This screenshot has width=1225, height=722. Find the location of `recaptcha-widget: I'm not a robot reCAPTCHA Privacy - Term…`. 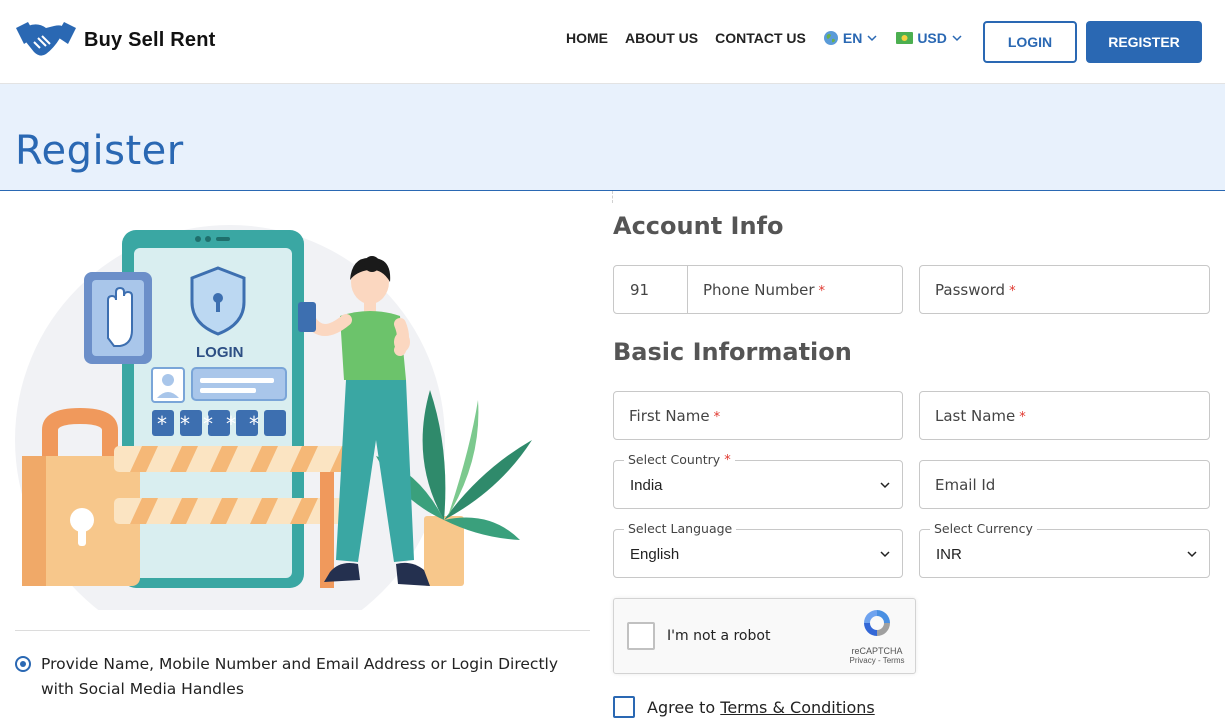

recaptcha-widget: I'm not a robot reCAPTCHA Privacy - Term… is located at coordinates (764, 636).